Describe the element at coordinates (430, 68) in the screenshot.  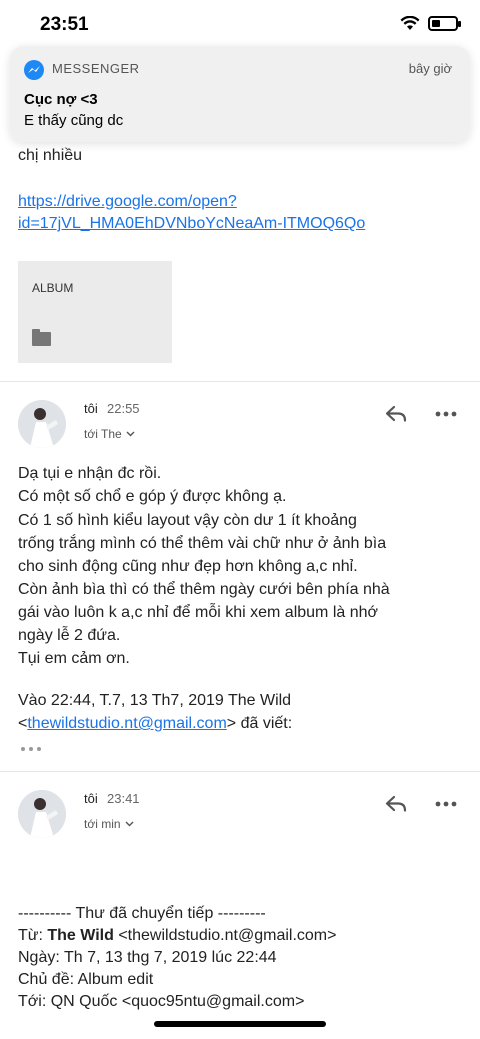
I see `notification-time: bây giờ` at that location.